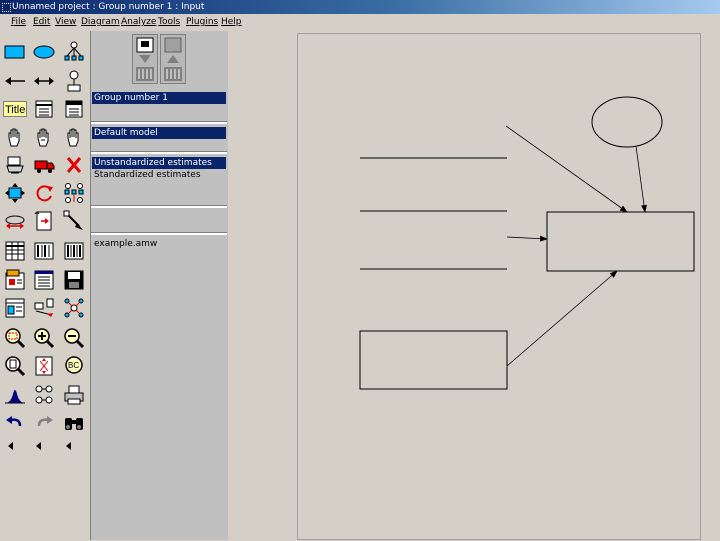 This screenshot has height=541, width=720. Describe the element at coordinates (138, 22) in the screenshot. I see `menu-analyze: Analyze` at that location.